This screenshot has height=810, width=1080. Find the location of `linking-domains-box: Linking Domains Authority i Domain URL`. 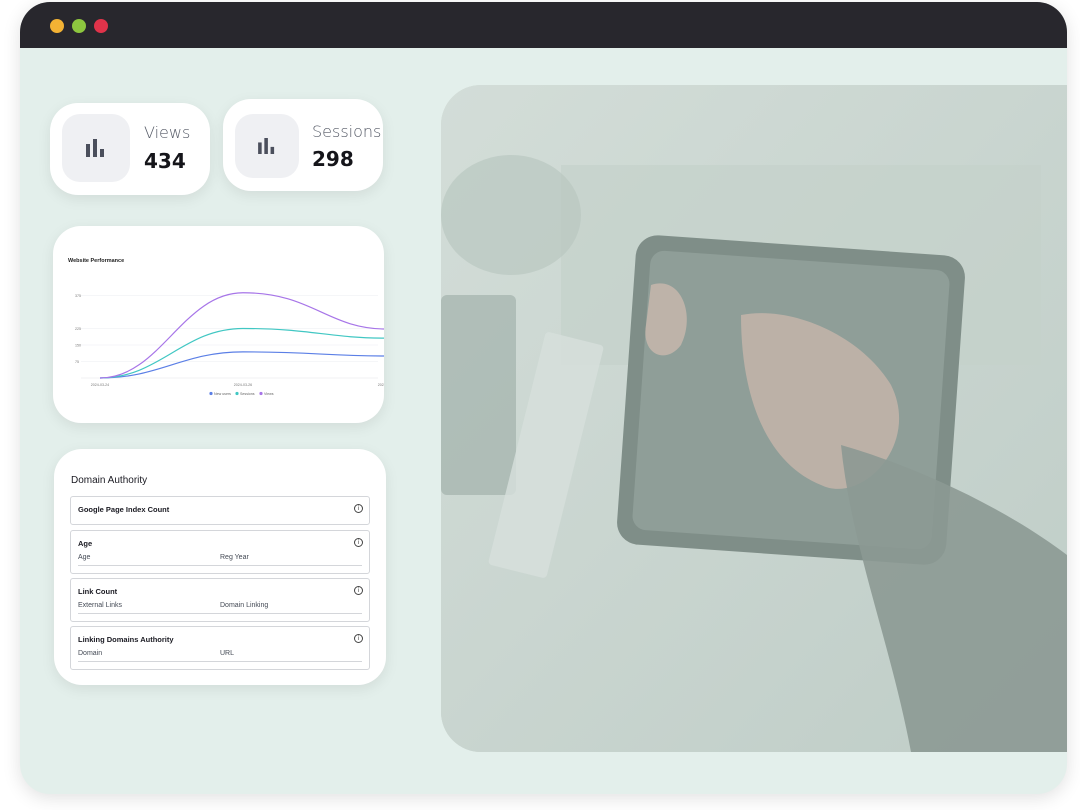

linking-domains-box: Linking Domains Authority i Domain URL is located at coordinates (220, 648).